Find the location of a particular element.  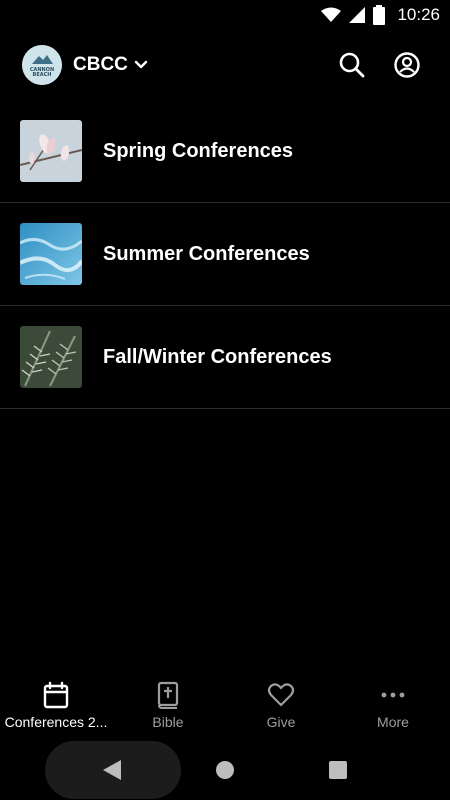

back-icon is located at coordinates (112, 770).